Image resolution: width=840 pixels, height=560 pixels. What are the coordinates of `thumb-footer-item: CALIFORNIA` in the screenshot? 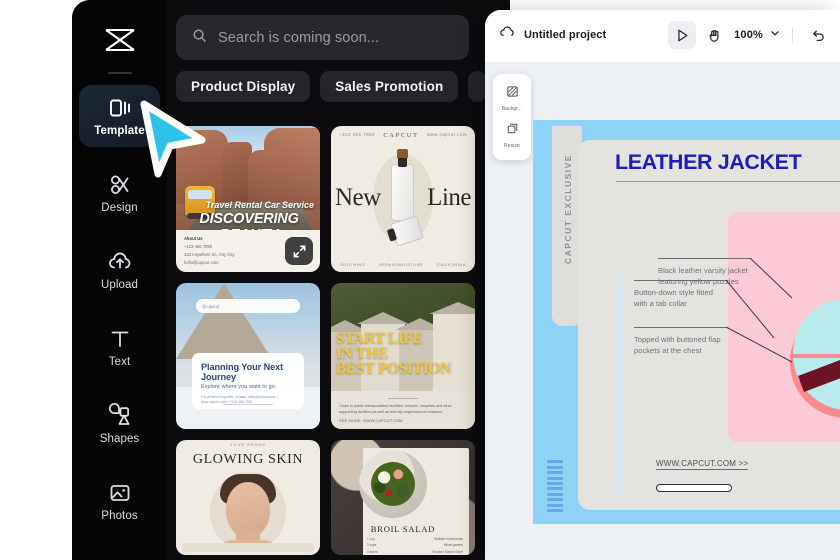 It's located at (451, 264).